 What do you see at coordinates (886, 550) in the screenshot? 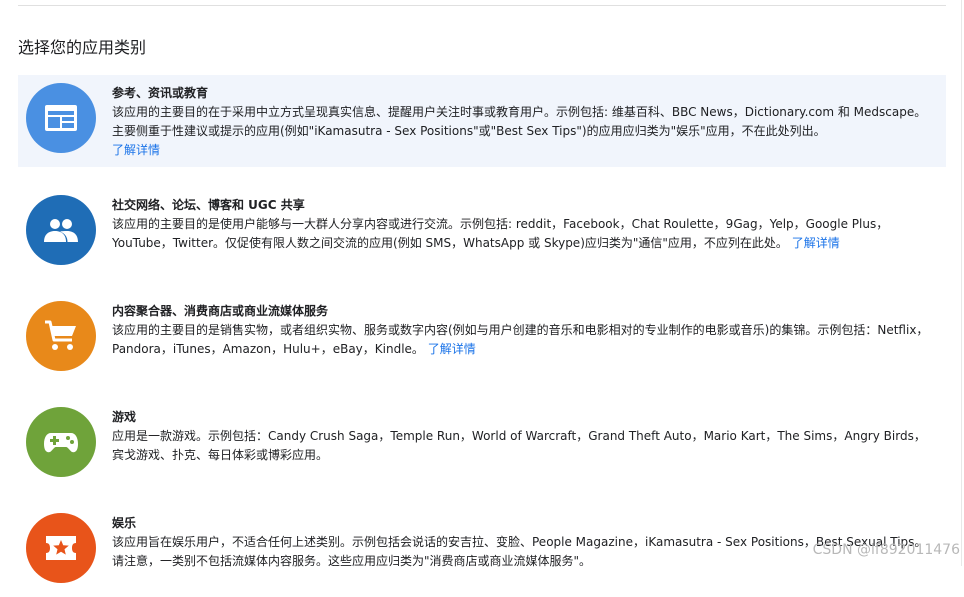
I see `watermark: CSDN @lf892011476` at bounding box center [886, 550].